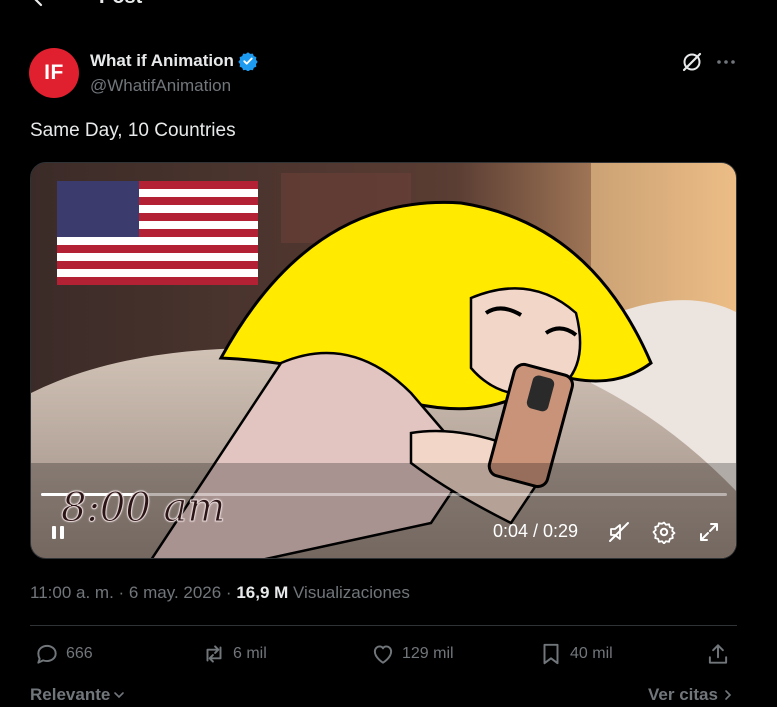  I want to click on reply-button: 666, so click(63, 654).